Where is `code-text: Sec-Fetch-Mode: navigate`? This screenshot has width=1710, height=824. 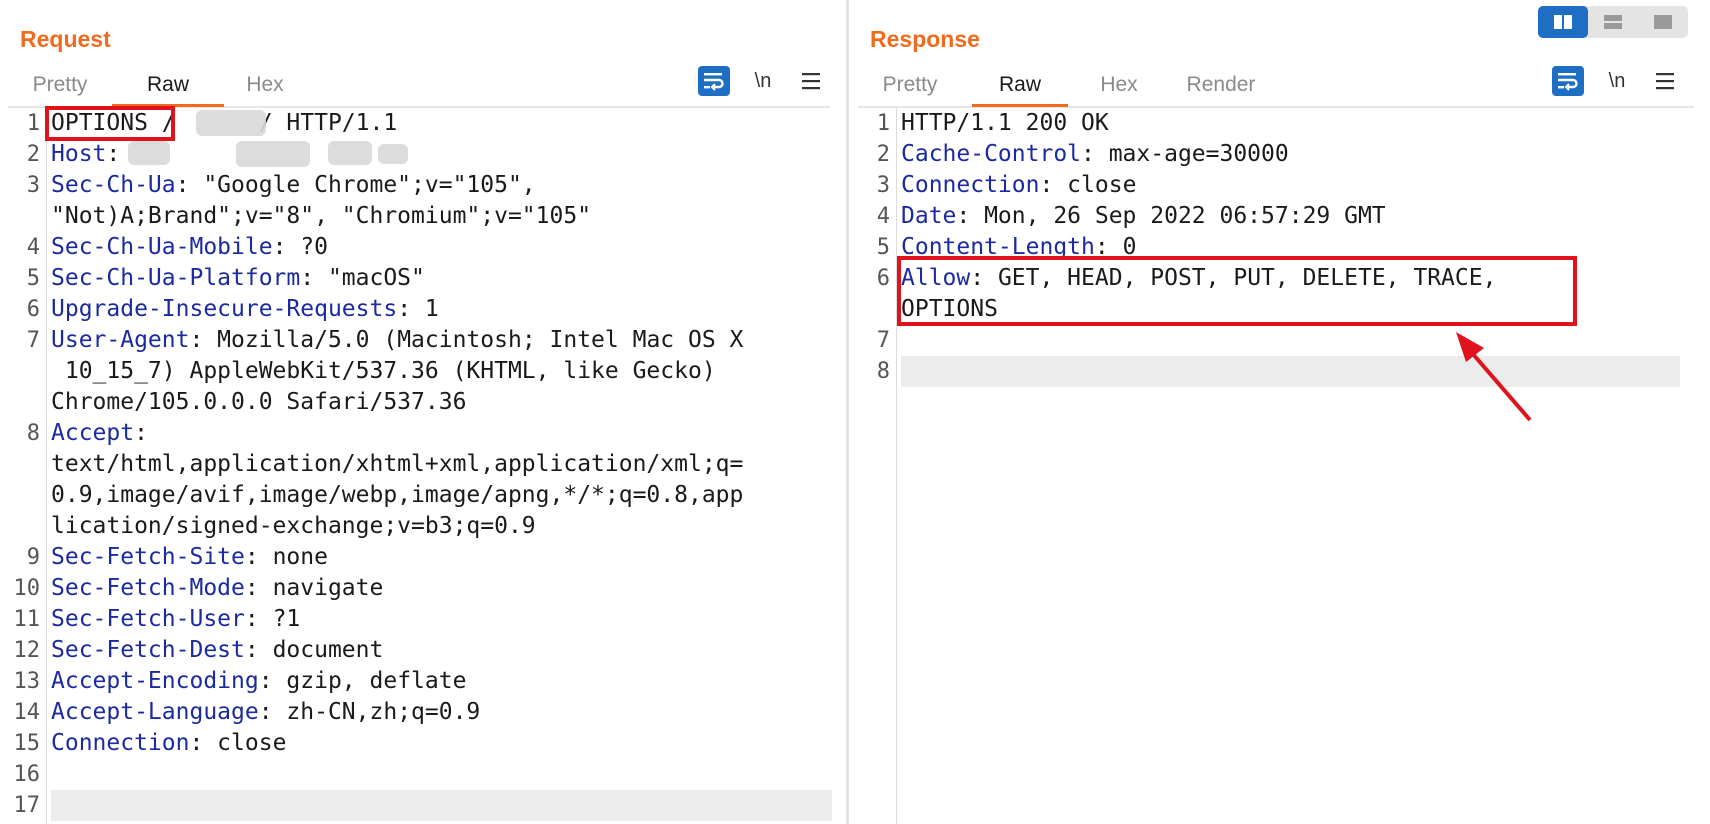
code-text: Sec-Fetch-Mode: navigate is located at coordinates (217, 588).